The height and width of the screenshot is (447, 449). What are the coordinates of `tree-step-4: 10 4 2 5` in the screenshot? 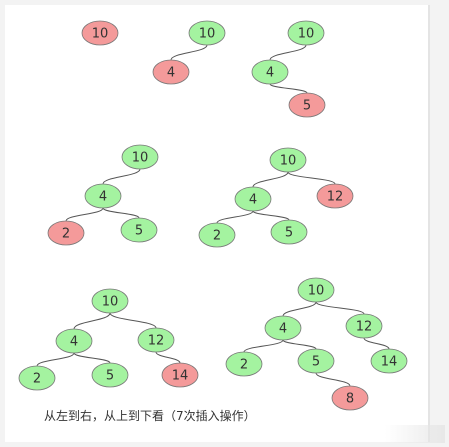 It's located at (103, 195).